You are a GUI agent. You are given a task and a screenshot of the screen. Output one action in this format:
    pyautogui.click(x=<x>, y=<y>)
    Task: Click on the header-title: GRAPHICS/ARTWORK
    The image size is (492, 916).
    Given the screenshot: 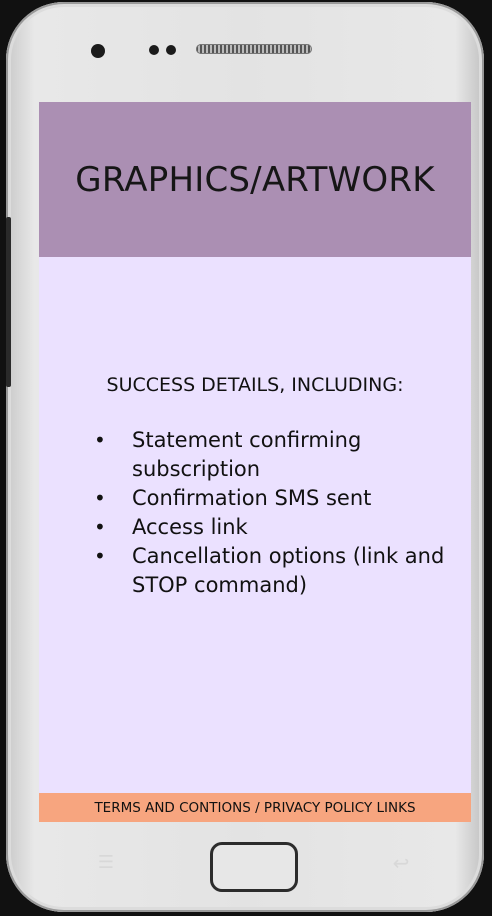 What is the action you would take?
    pyautogui.click(x=255, y=179)
    